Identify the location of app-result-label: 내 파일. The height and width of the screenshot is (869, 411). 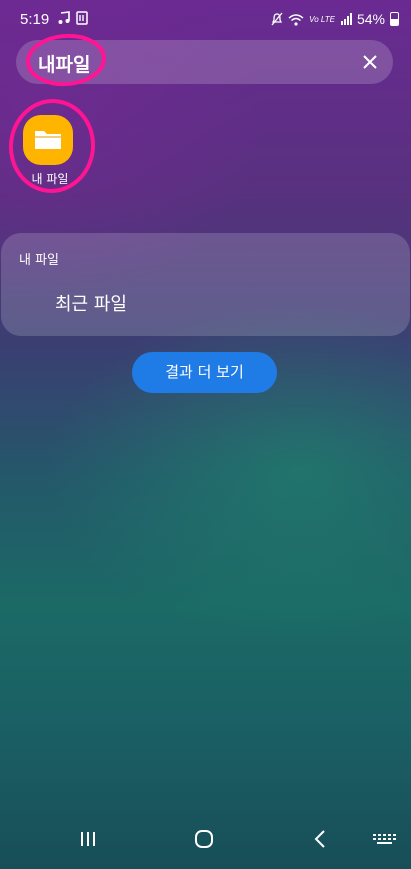
(50, 179).